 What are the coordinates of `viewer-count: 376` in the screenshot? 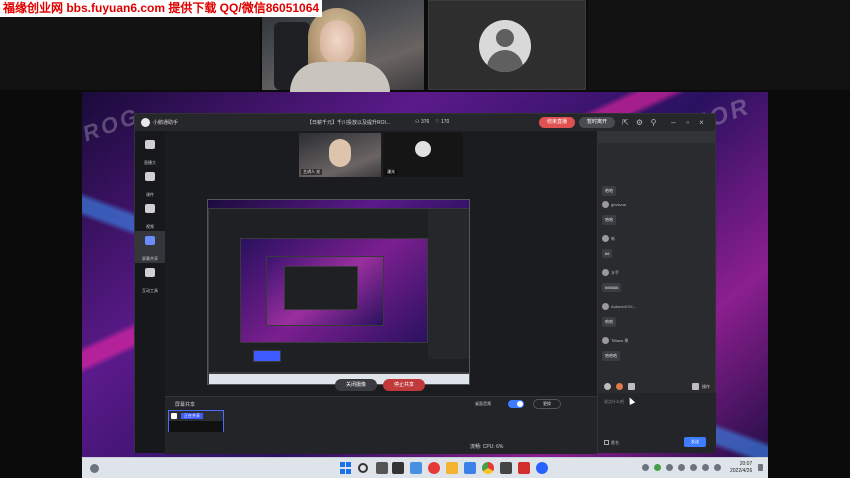 It's located at (425, 122).